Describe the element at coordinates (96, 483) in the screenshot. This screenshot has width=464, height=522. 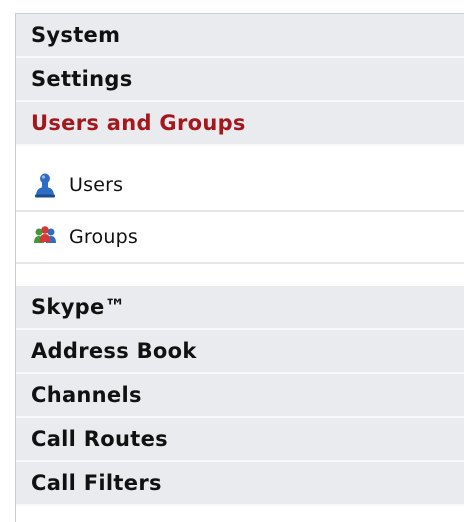
I see `nav-section-label: Call Filters` at that location.